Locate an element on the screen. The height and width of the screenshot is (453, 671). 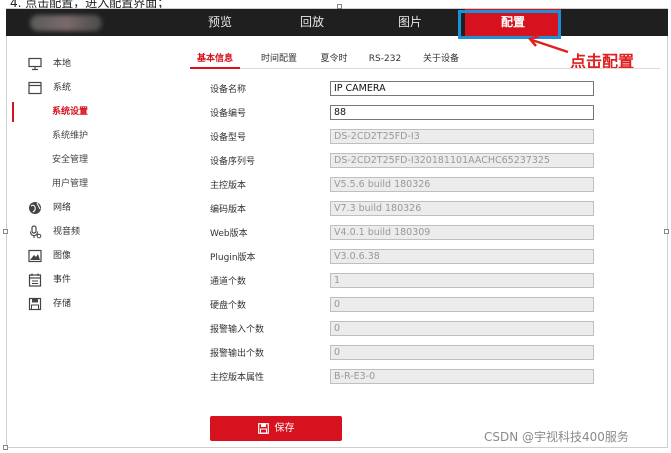
image-icon is located at coordinates (35, 256).